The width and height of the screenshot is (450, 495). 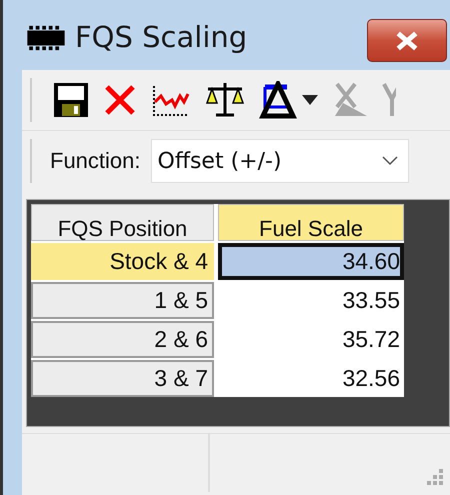 What do you see at coordinates (279, 161) in the screenshot?
I see `function-dropdown: Offset (+/-)` at bounding box center [279, 161].